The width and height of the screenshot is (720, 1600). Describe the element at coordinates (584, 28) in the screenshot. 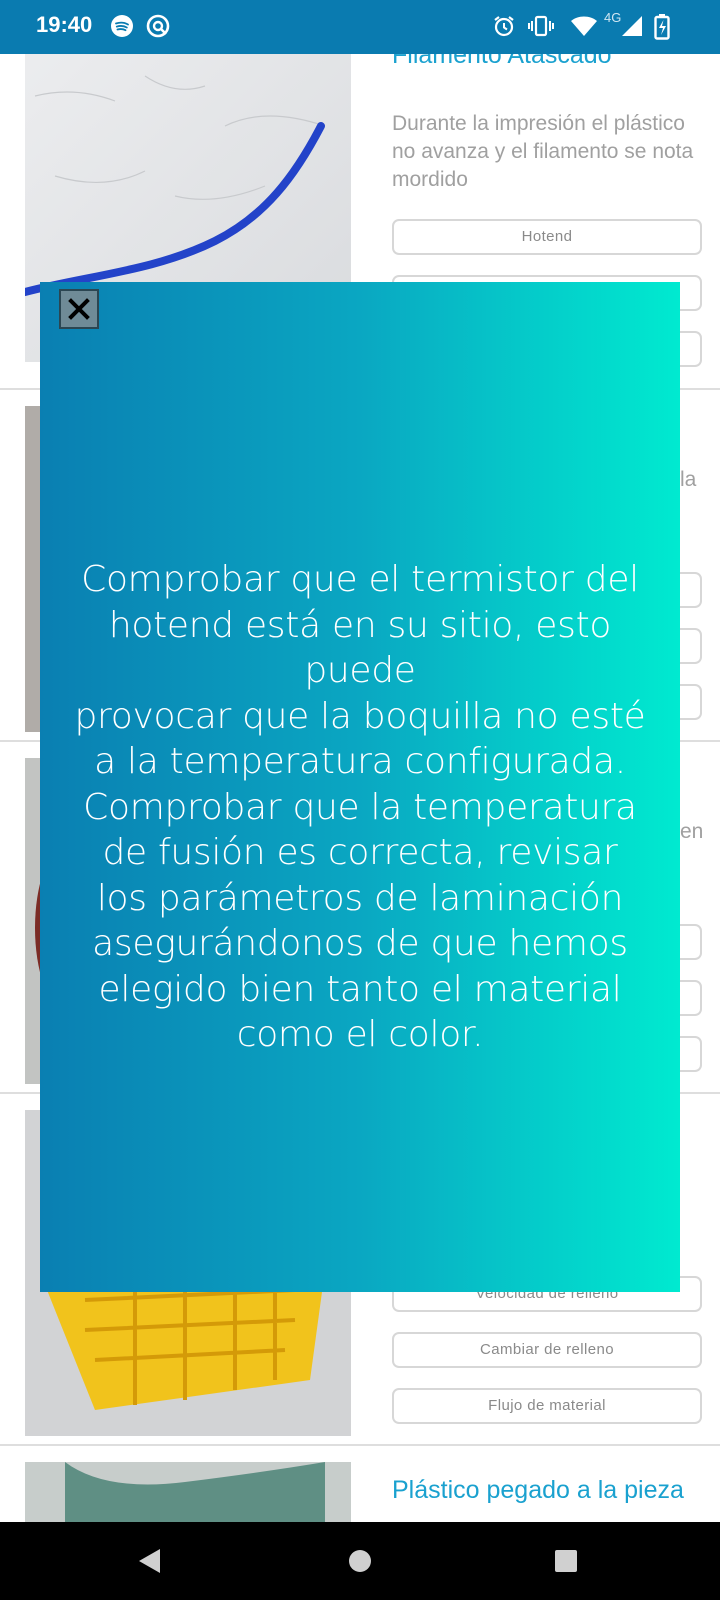

I see `wifi-icon` at that location.